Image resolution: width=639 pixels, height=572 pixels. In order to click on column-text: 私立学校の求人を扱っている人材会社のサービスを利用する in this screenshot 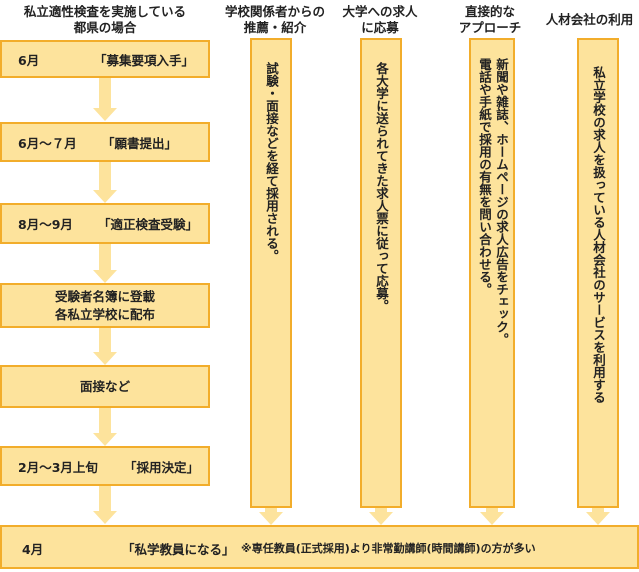, I will do `click(598, 235)`.